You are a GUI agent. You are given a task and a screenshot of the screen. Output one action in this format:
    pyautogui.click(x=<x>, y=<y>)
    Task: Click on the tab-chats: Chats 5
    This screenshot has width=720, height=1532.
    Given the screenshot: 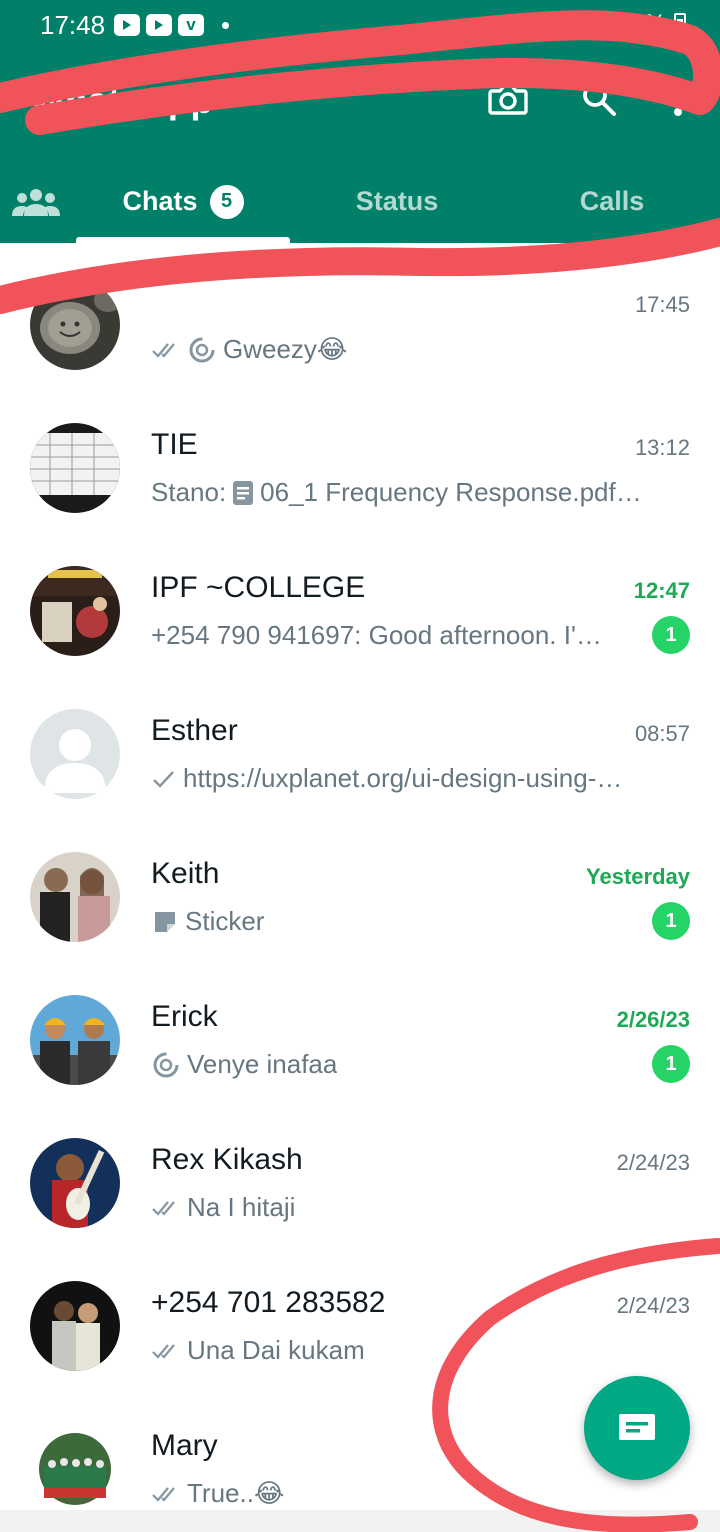 What is the action you would take?
    pyautogui.click(x=183, y=201)
    